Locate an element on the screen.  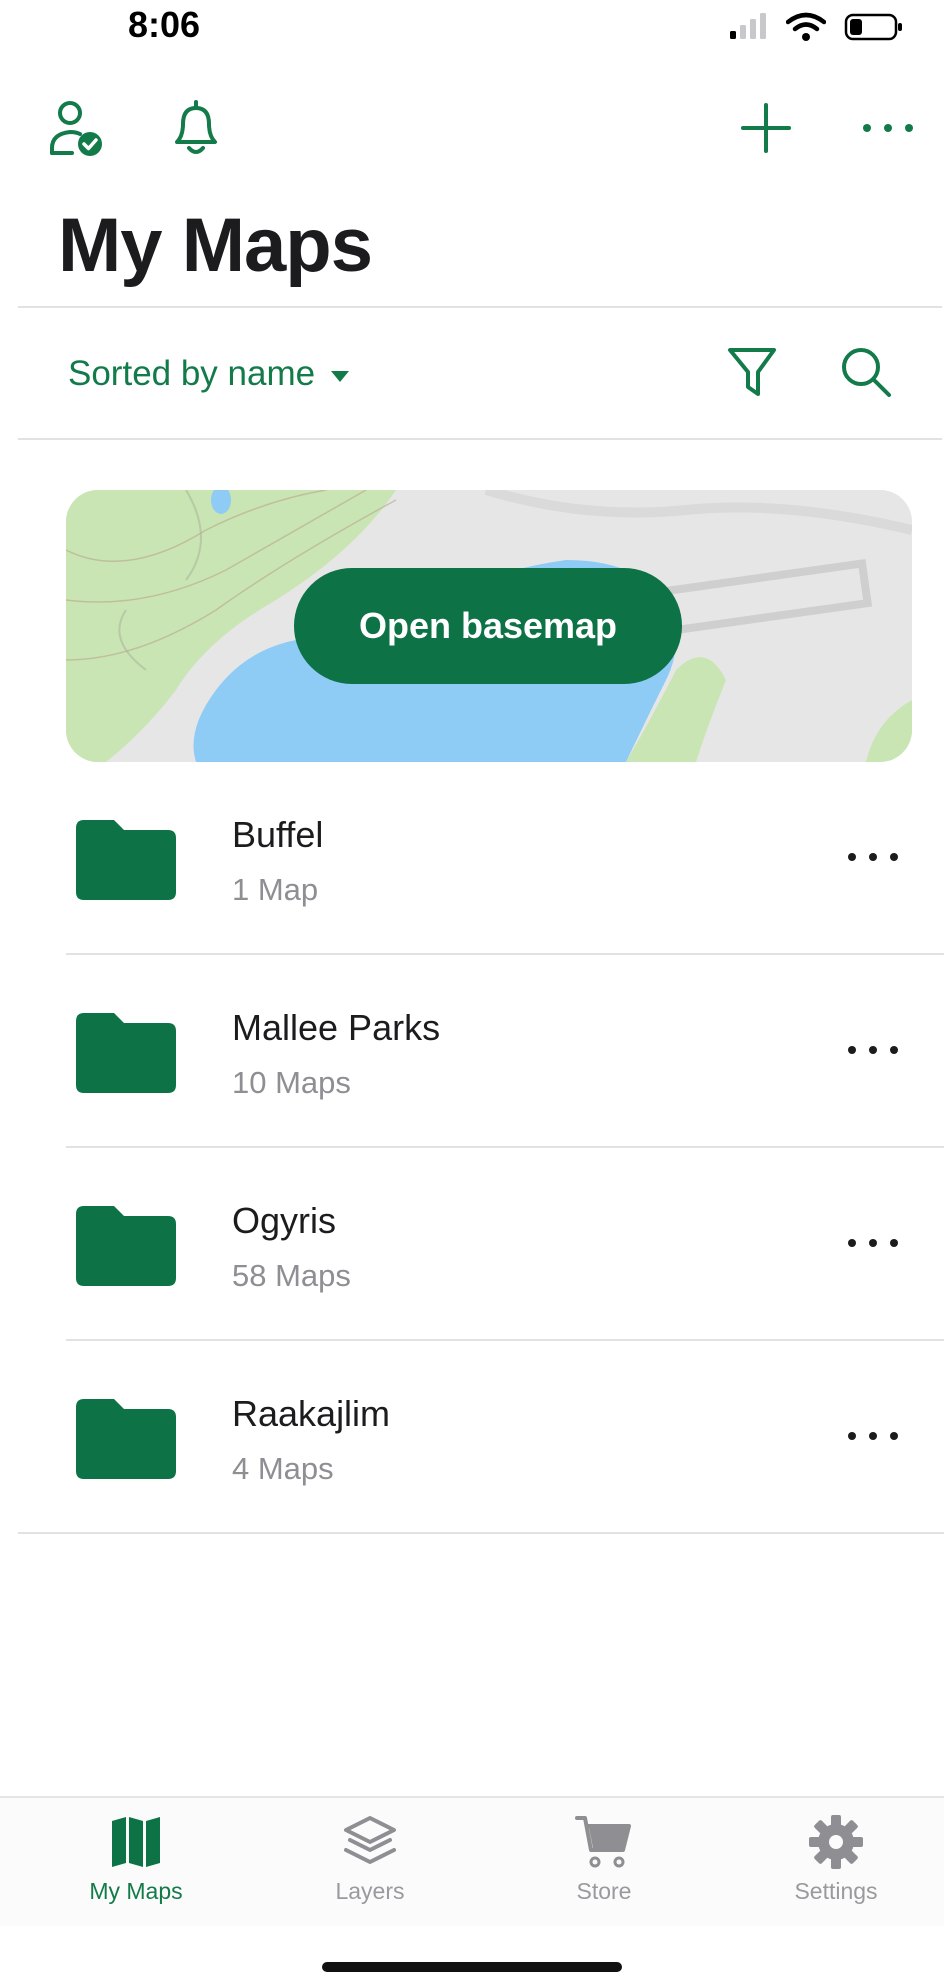
basemap-preview: Open basemap is located at coordinates (489, 626).